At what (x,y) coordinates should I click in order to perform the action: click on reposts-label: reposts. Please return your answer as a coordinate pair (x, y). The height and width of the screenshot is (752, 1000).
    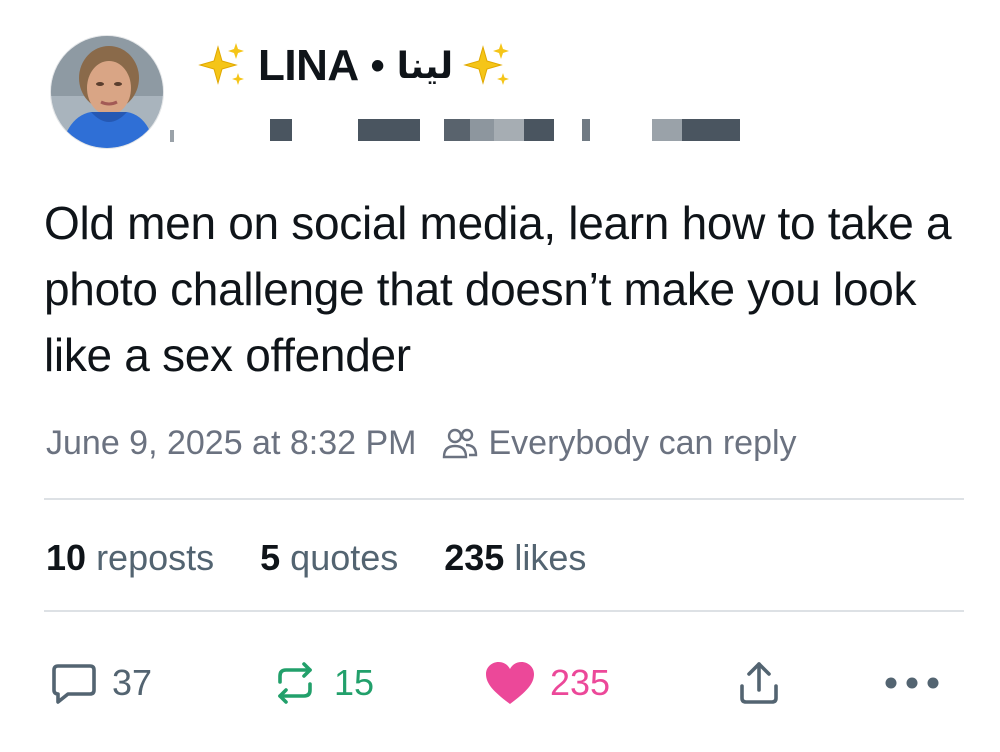
    Looking at the image, I should click on (155, 557).